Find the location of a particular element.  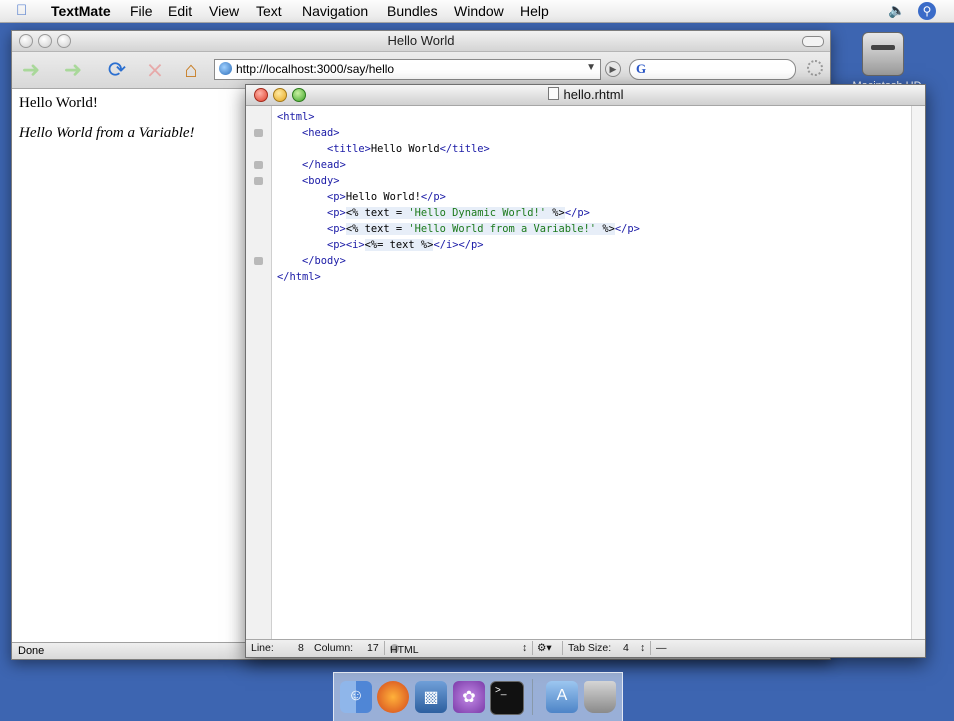

code-line: </head> is located at coordinates (594, 165).